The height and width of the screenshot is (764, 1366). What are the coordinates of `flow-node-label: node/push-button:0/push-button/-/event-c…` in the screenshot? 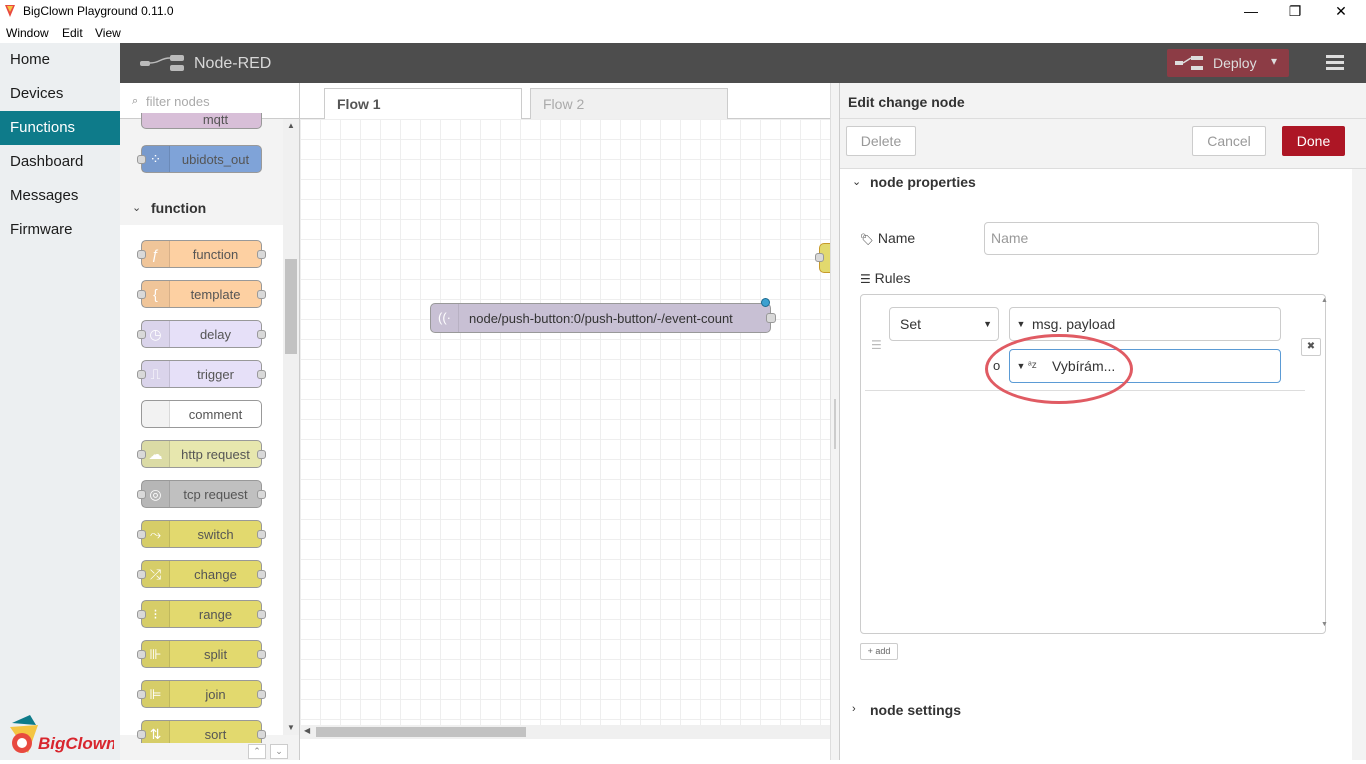 It's located at (601, 318).